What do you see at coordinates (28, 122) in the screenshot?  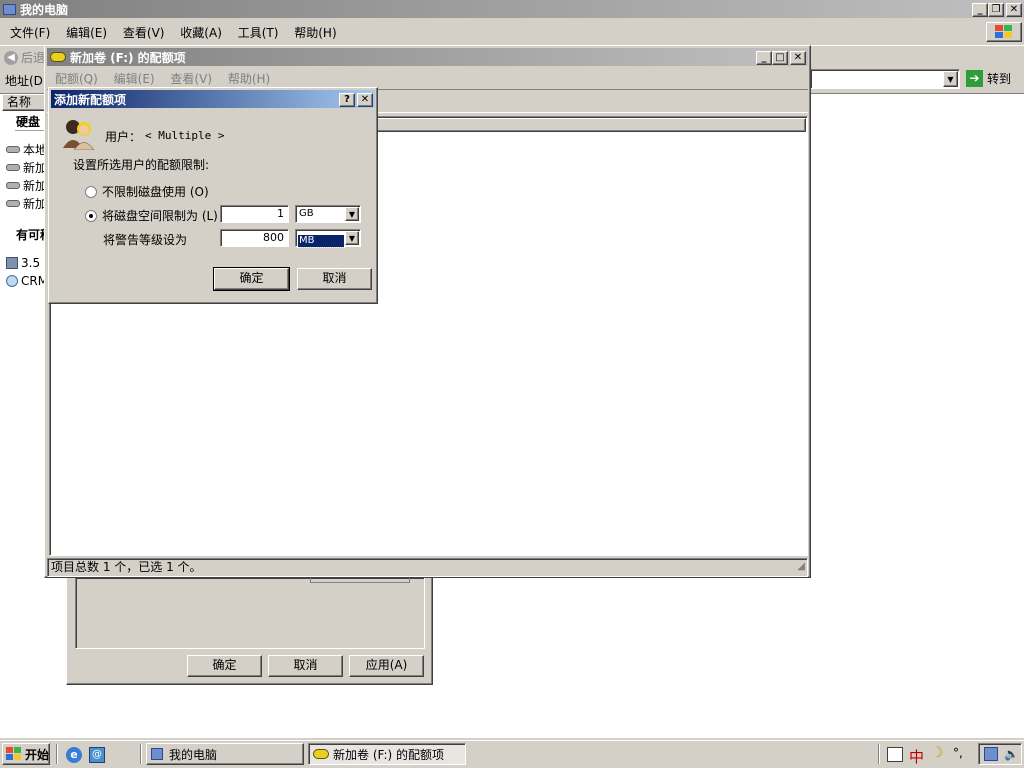 I see `section-hdd: 硬盘` at bounding box center [28, 122].